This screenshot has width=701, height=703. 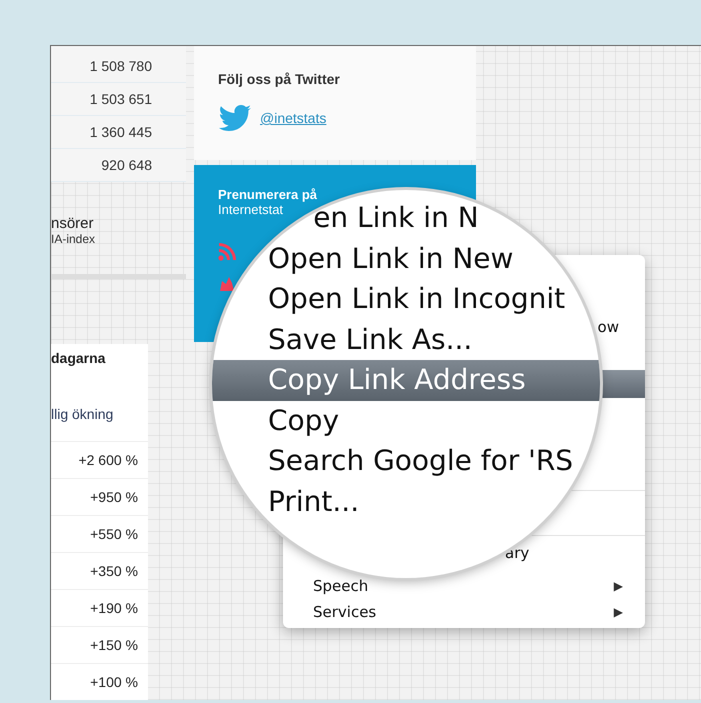 What do you see at coordinates (82, 414) in the screenshot?
I see `column-header: llig ökning` at bounding box center [82, 414].